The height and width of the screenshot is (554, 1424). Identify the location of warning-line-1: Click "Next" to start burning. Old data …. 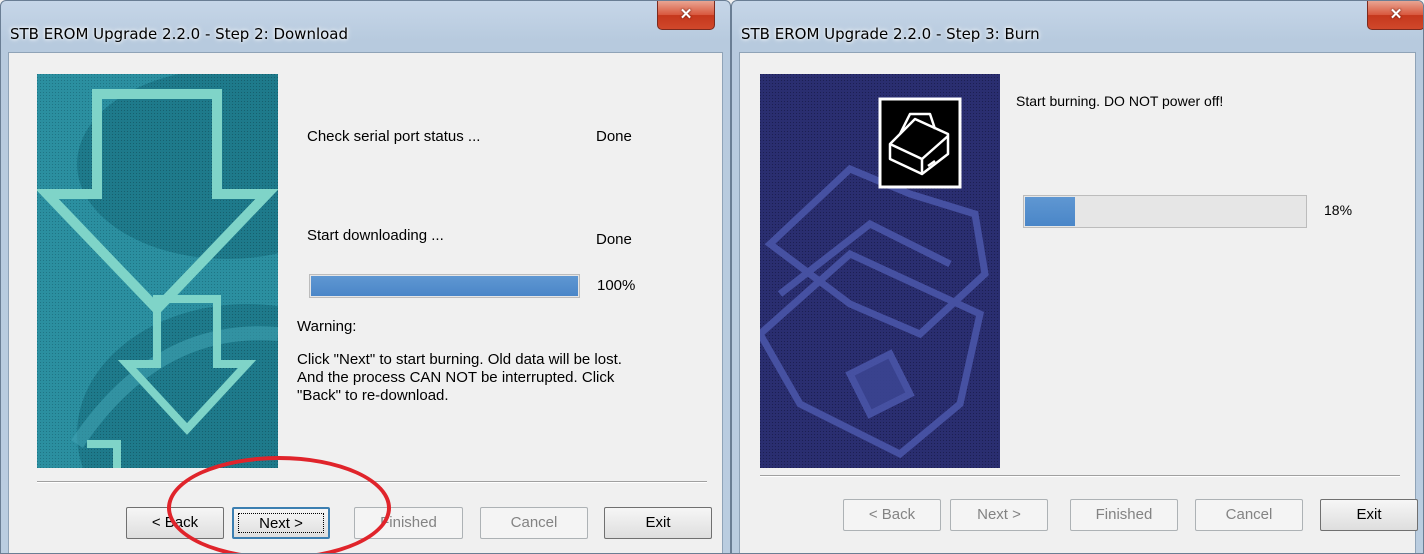
(459, 359).